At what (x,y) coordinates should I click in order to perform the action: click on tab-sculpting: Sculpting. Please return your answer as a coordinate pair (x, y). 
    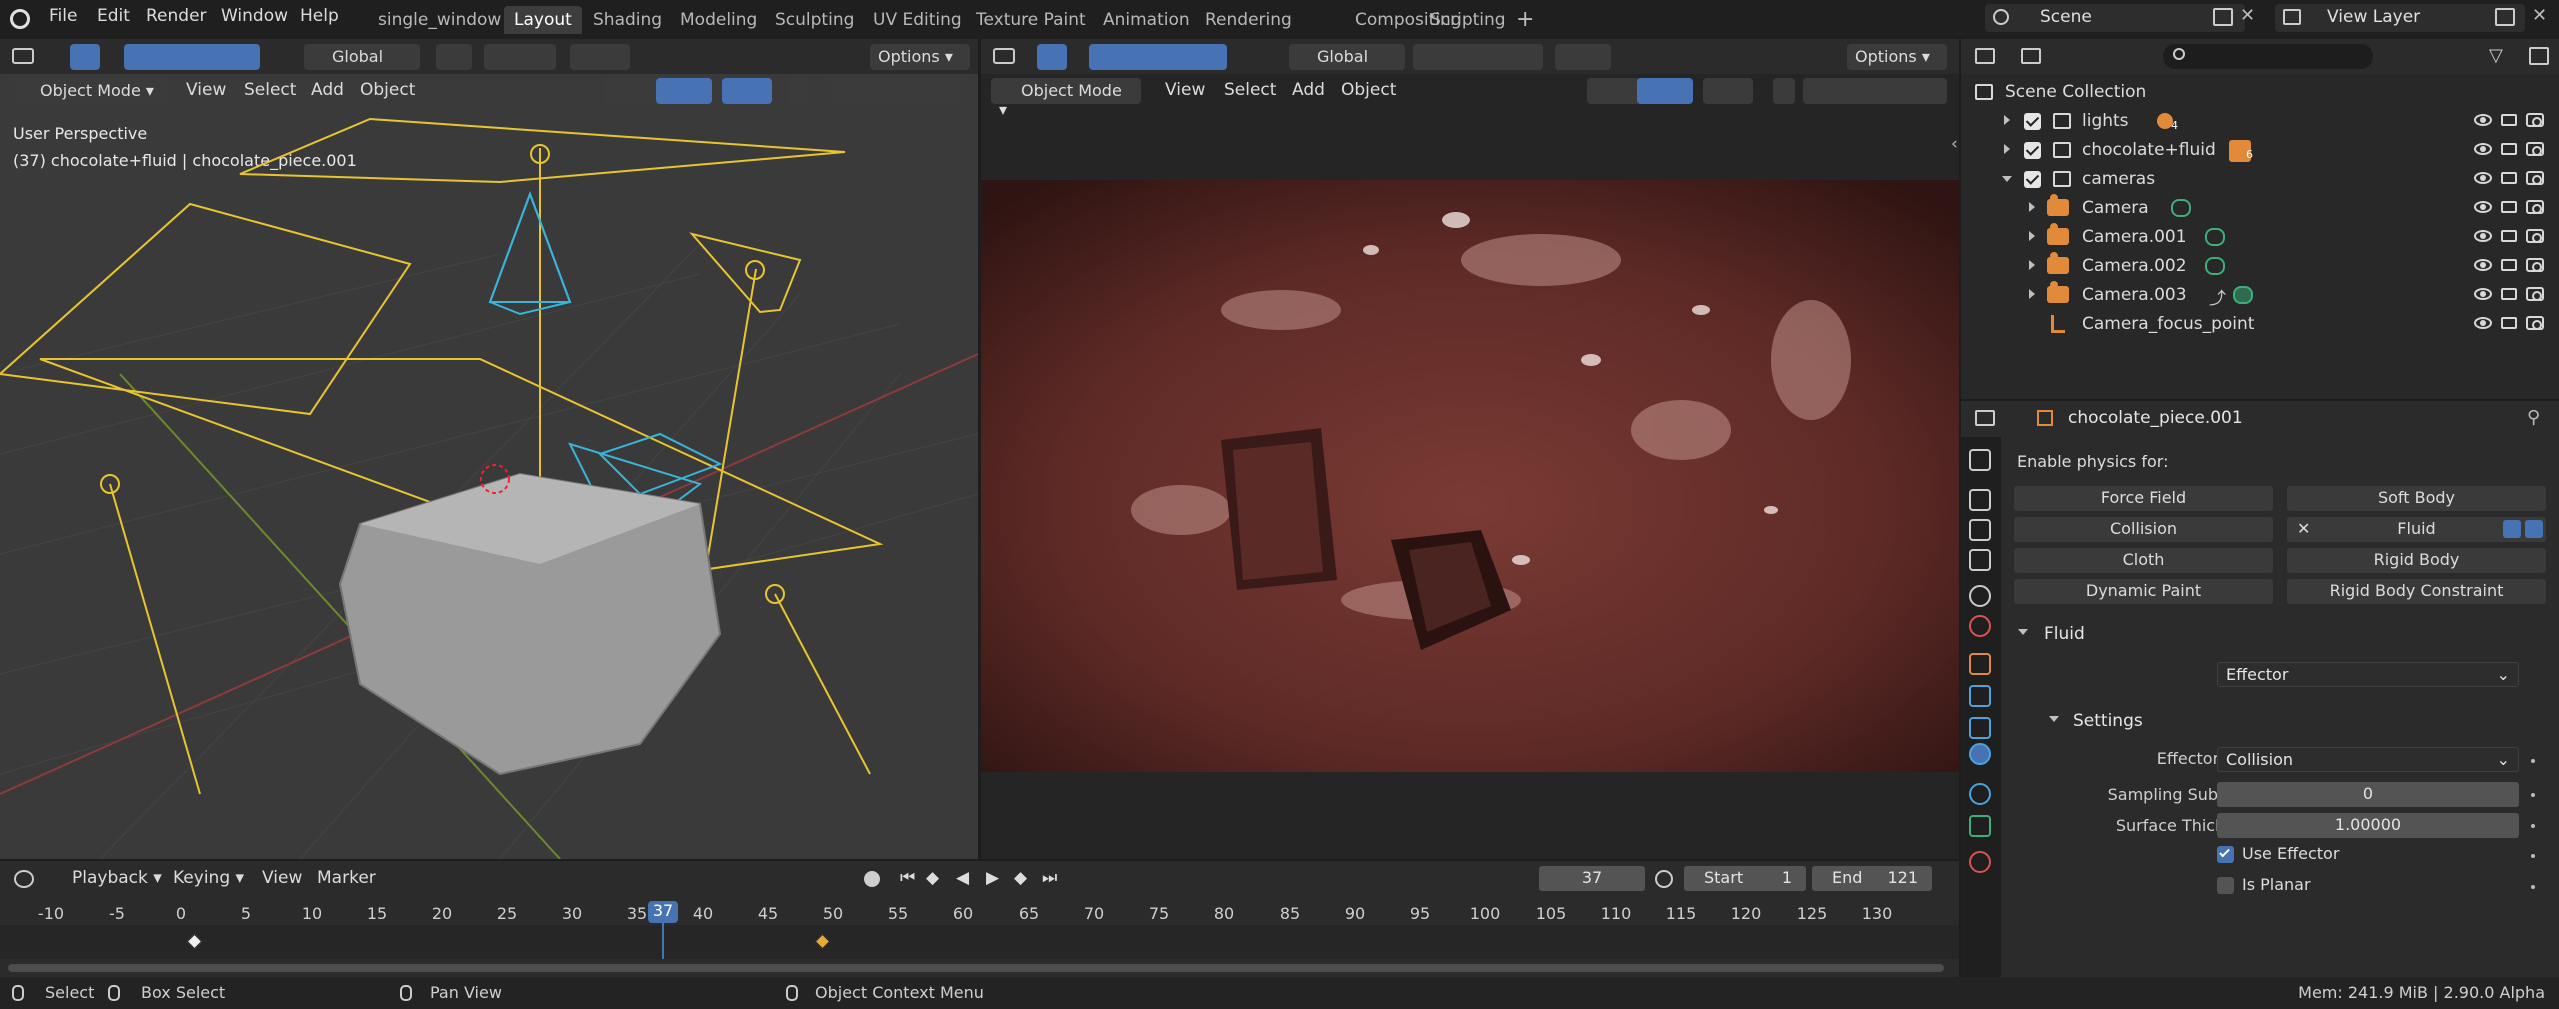
    Looking at the image, I should click on (814, 20).